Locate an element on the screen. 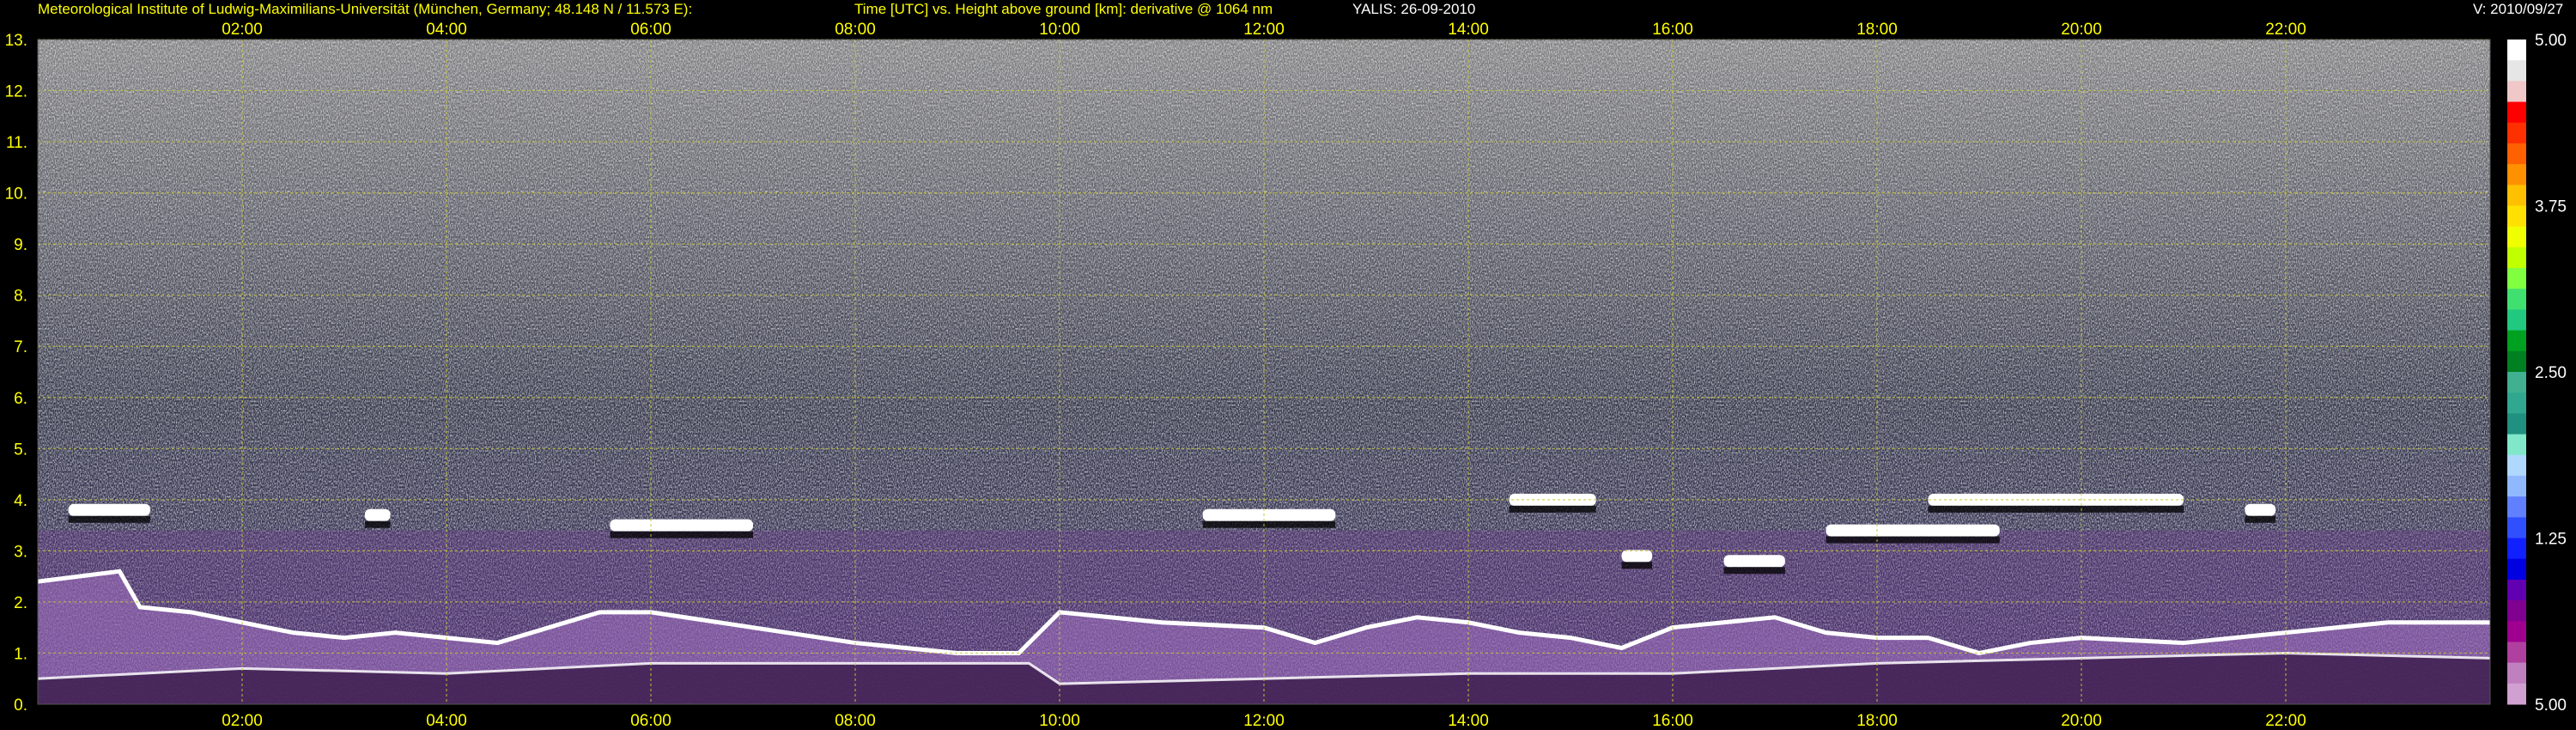 The width and height of the screenshot is (2576, 730). colorbar: 5.00 3.75 2.50 1.25 5.00 is located at coordinates (2537, 373).